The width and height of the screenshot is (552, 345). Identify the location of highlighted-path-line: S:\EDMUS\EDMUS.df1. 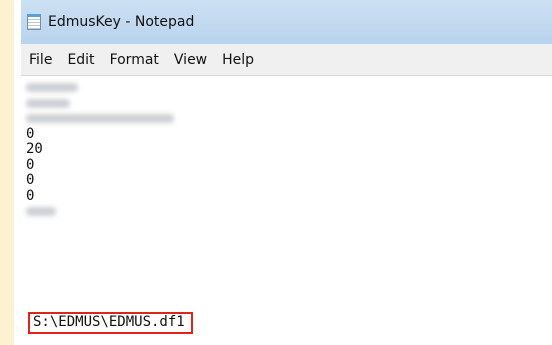
(110, 323).